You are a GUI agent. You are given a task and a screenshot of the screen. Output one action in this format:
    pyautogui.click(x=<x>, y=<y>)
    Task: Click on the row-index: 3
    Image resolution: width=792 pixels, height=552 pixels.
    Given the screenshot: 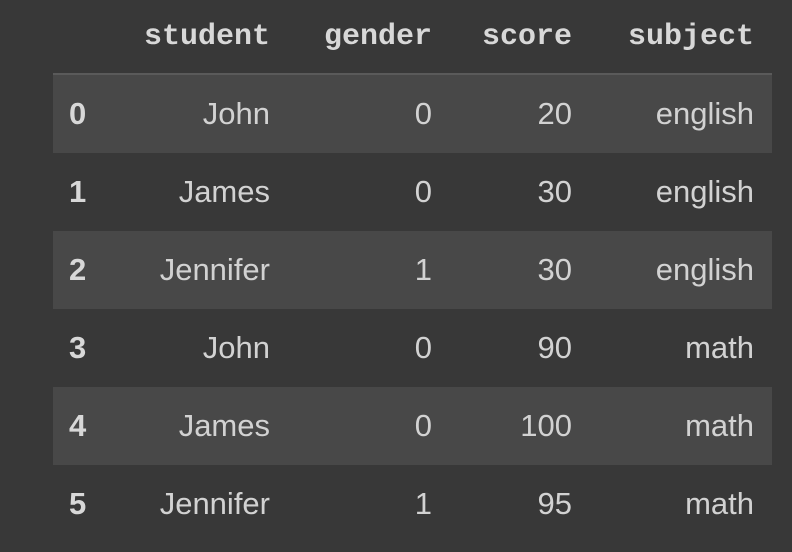 What is the action you would take?
    pyautogui.click(x=78, y=347)
    